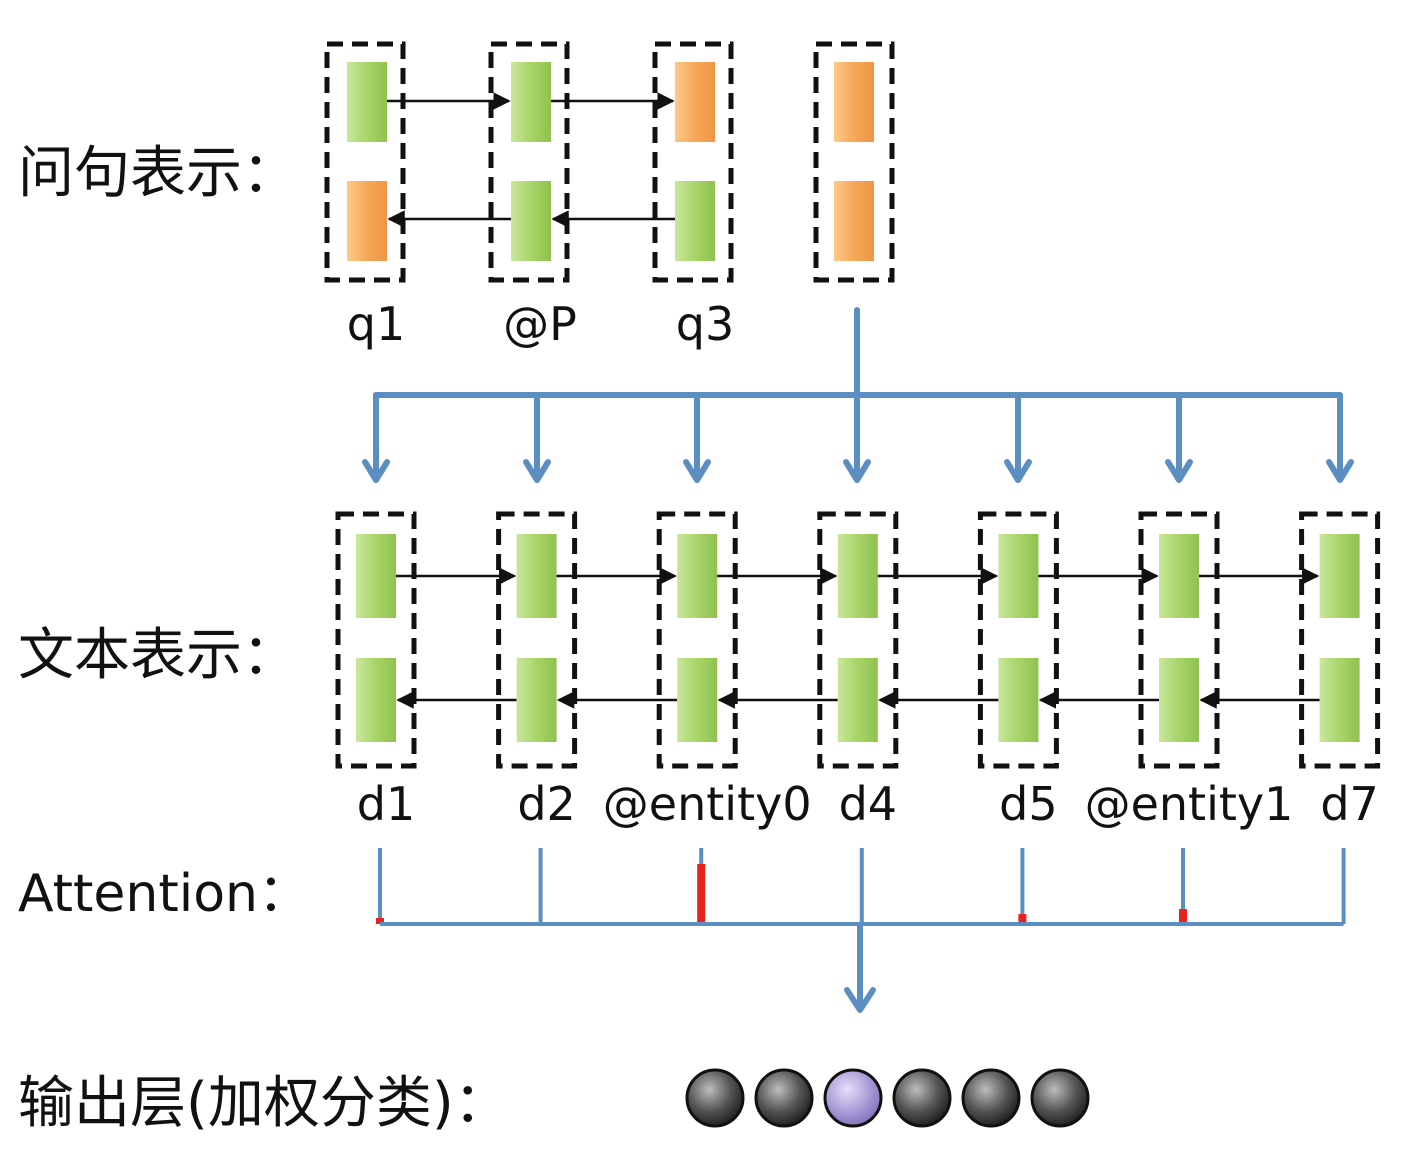  Describe the element at coordinates (858, 437) in the screenshot. I see `connector-drops` at that location.